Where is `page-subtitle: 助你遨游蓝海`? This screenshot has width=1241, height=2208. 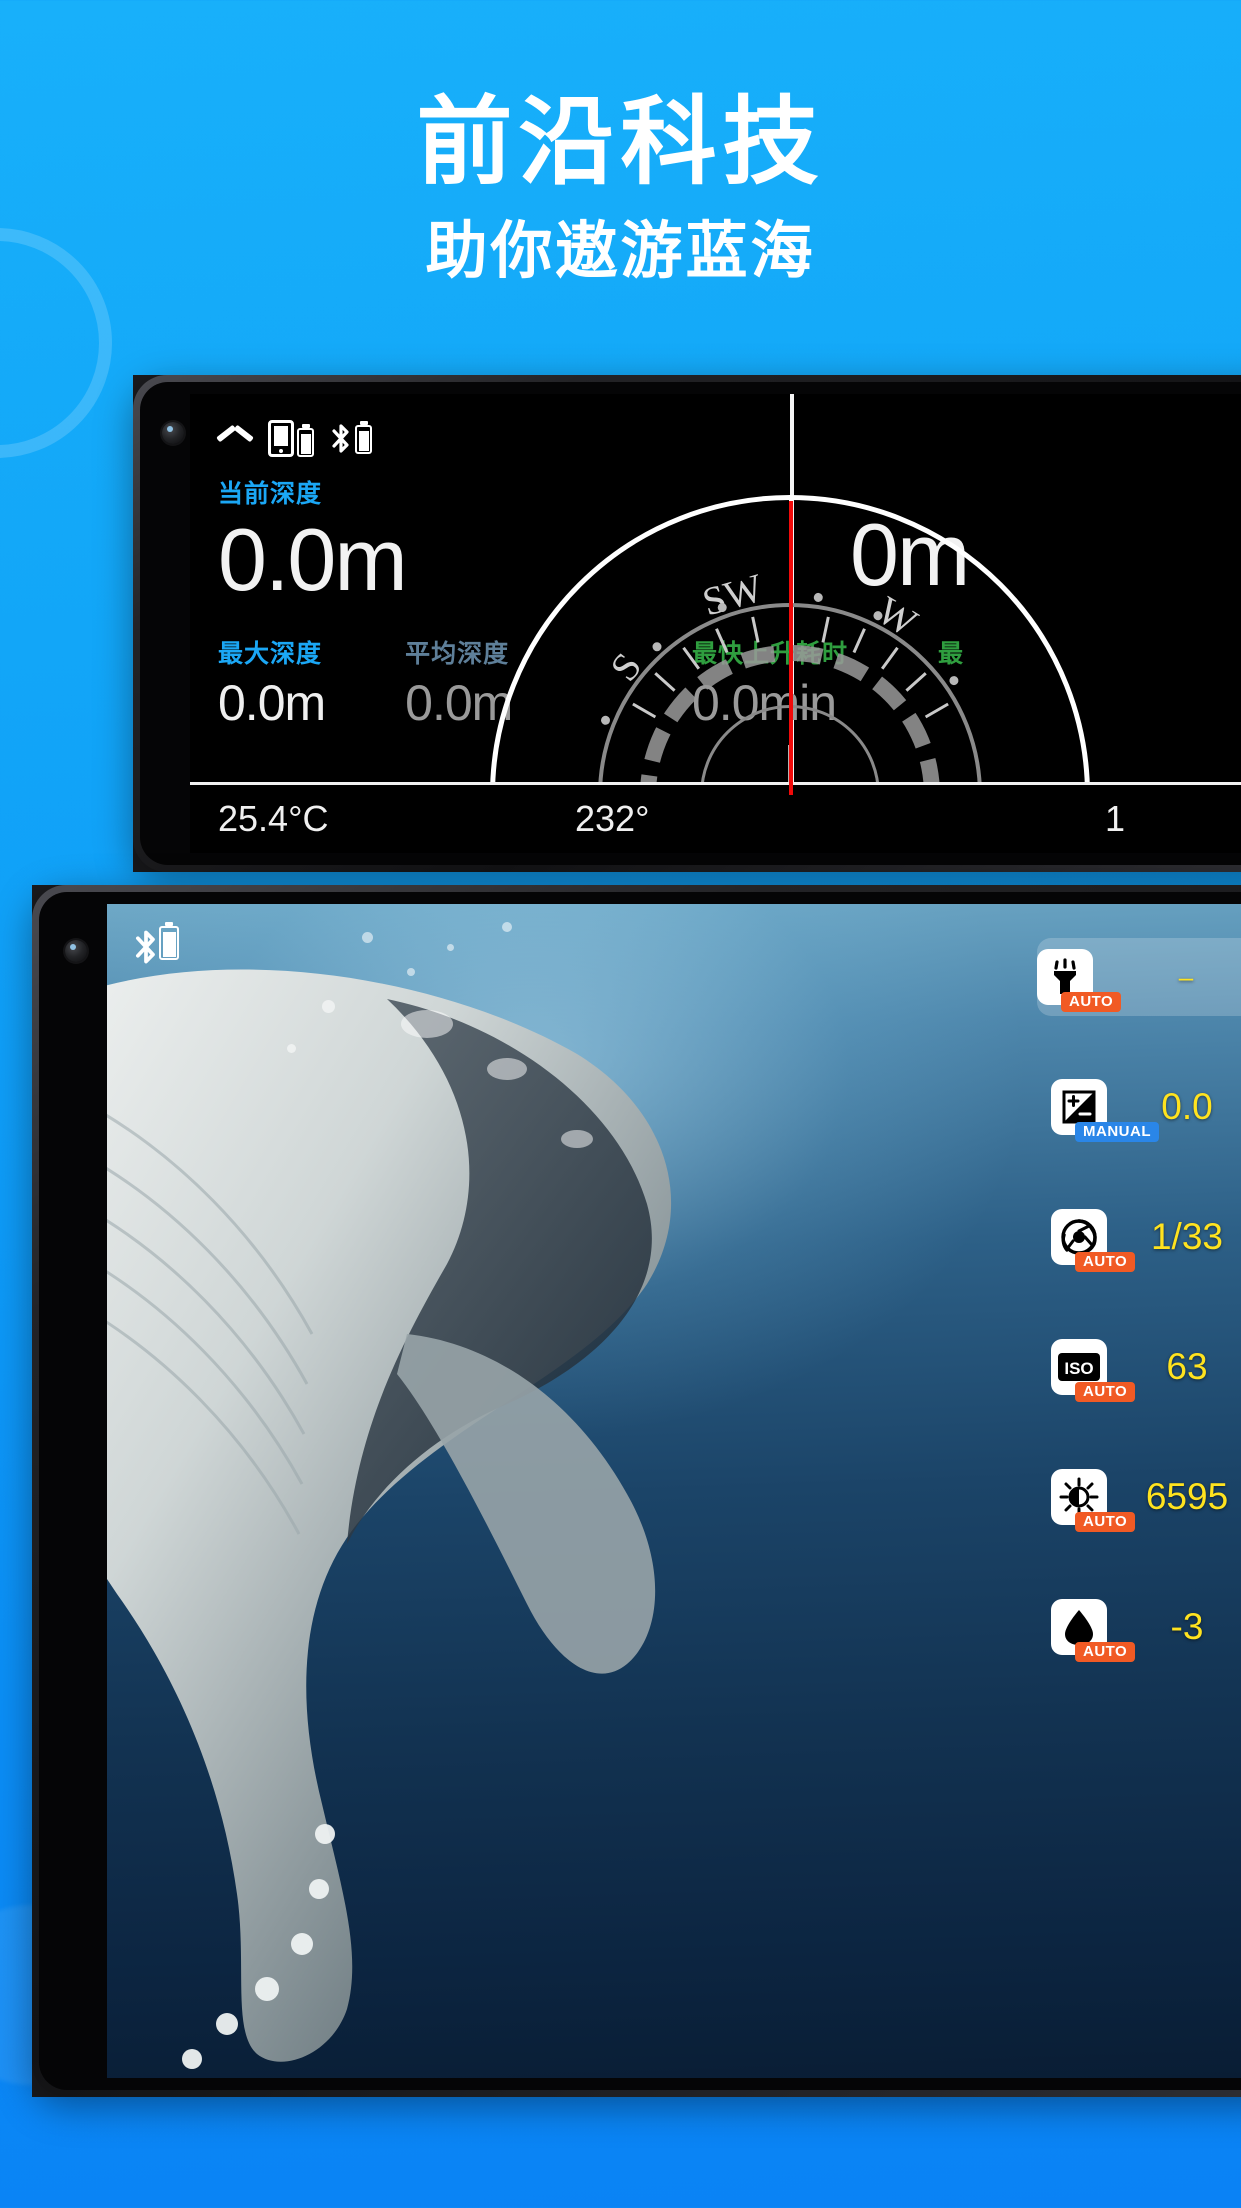
page-subtitle: 助你遨游蓝海 is located at coordinates (620, 251).